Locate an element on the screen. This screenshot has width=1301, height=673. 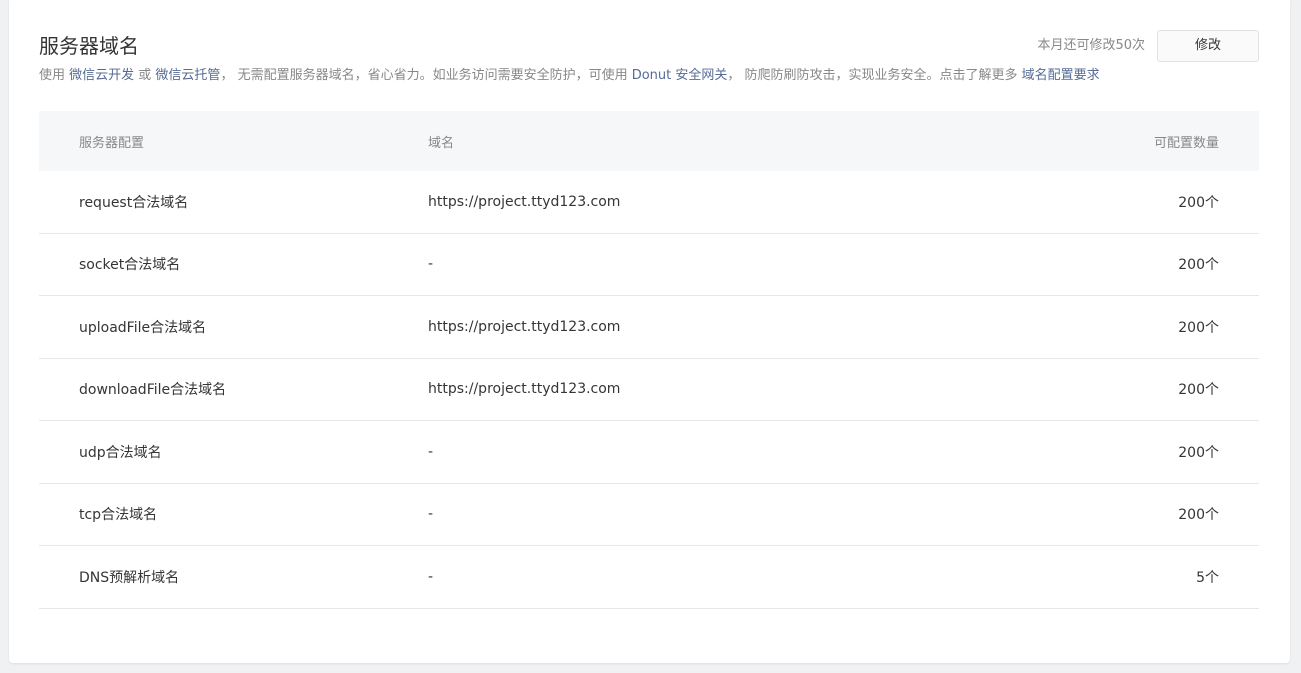
link-wechat-cloud-dev: 微信云开发 is located at coordinates (101, 75).